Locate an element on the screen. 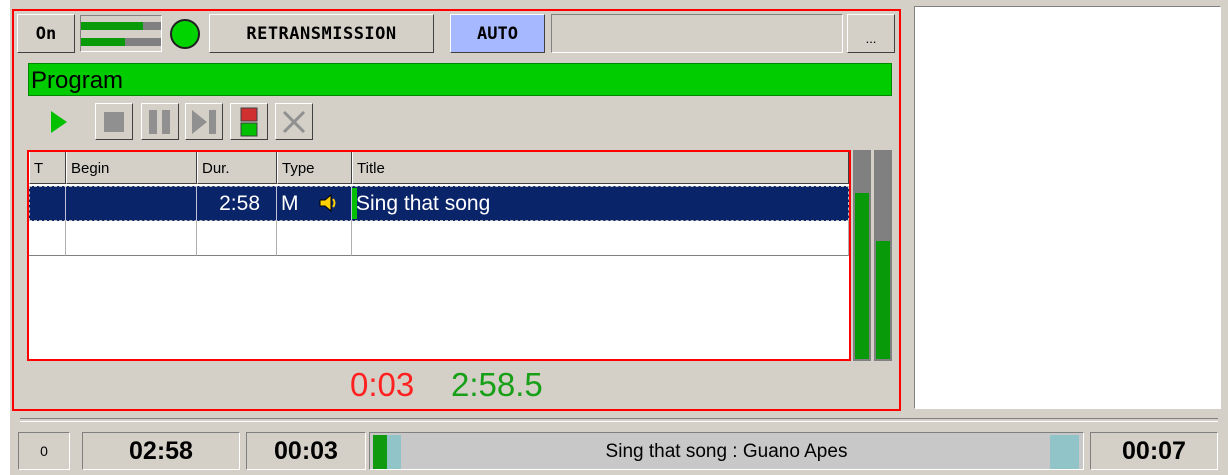 Image resolution: width=1228 pixels, height=475 pixels. play-button is located at coordinates (59, 121).